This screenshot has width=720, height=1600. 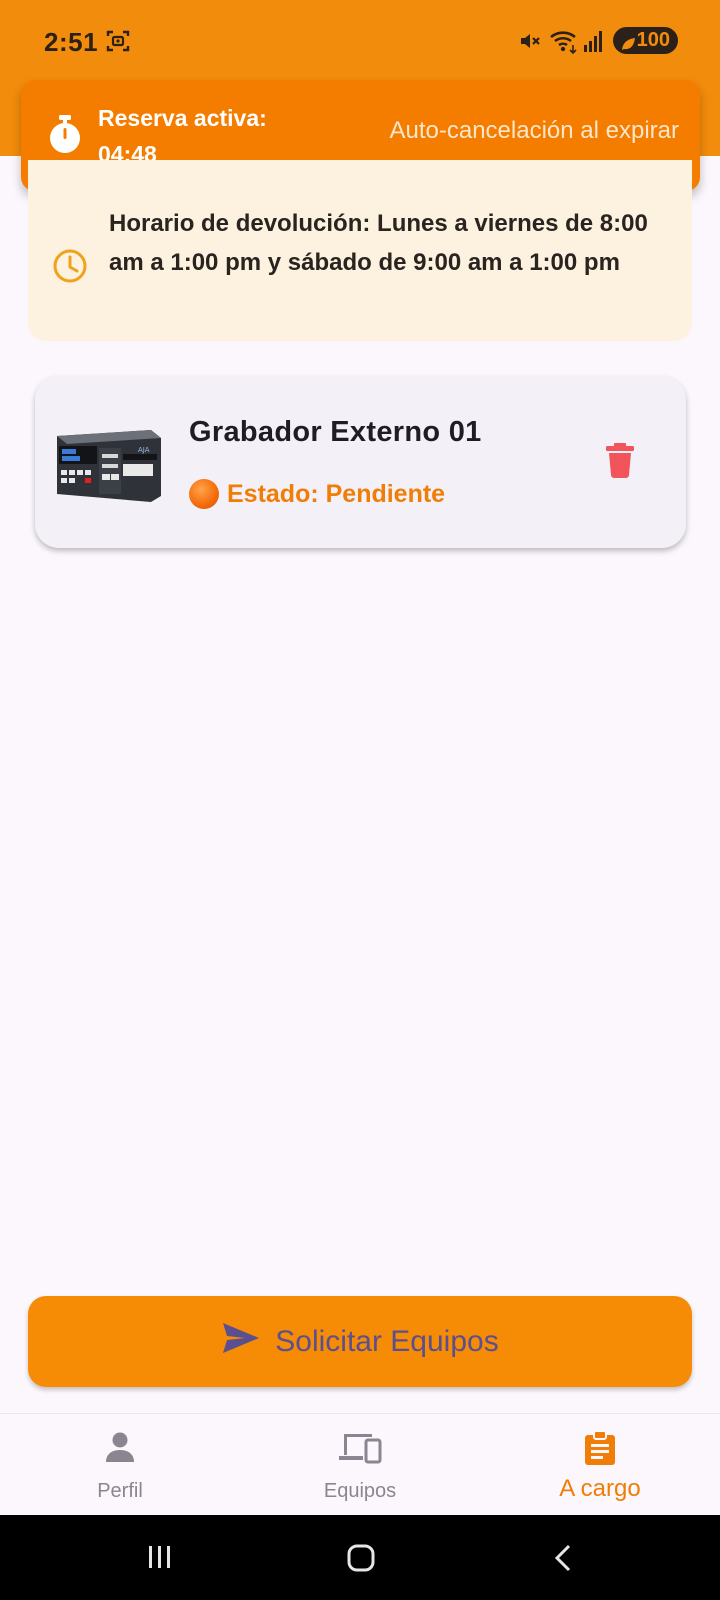 What do you see at coordinates (71, 42) in the screenshot?
I see `status-time: 2:51` at bounding box center [71, 42].